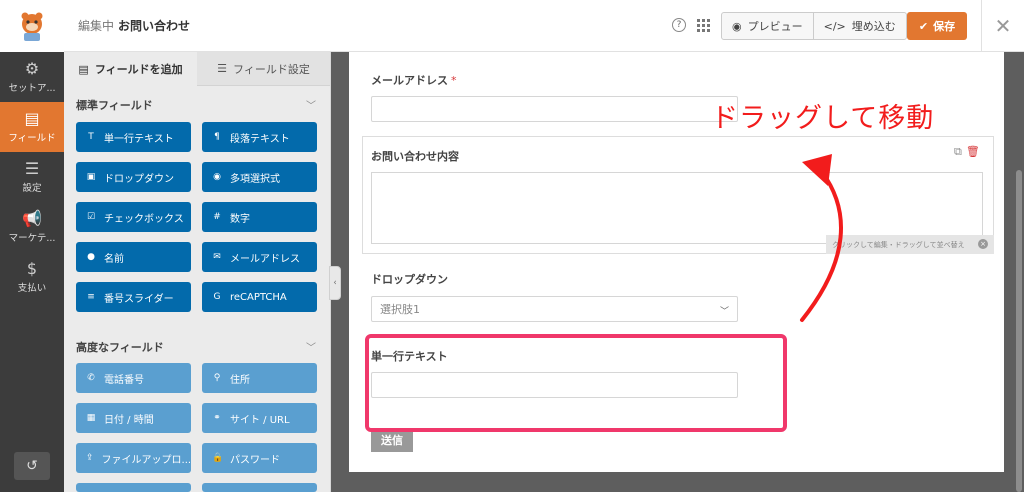 This screenshot has height=492, width=1024. I want to click on eye-icon: ◉, so click(737, 26).